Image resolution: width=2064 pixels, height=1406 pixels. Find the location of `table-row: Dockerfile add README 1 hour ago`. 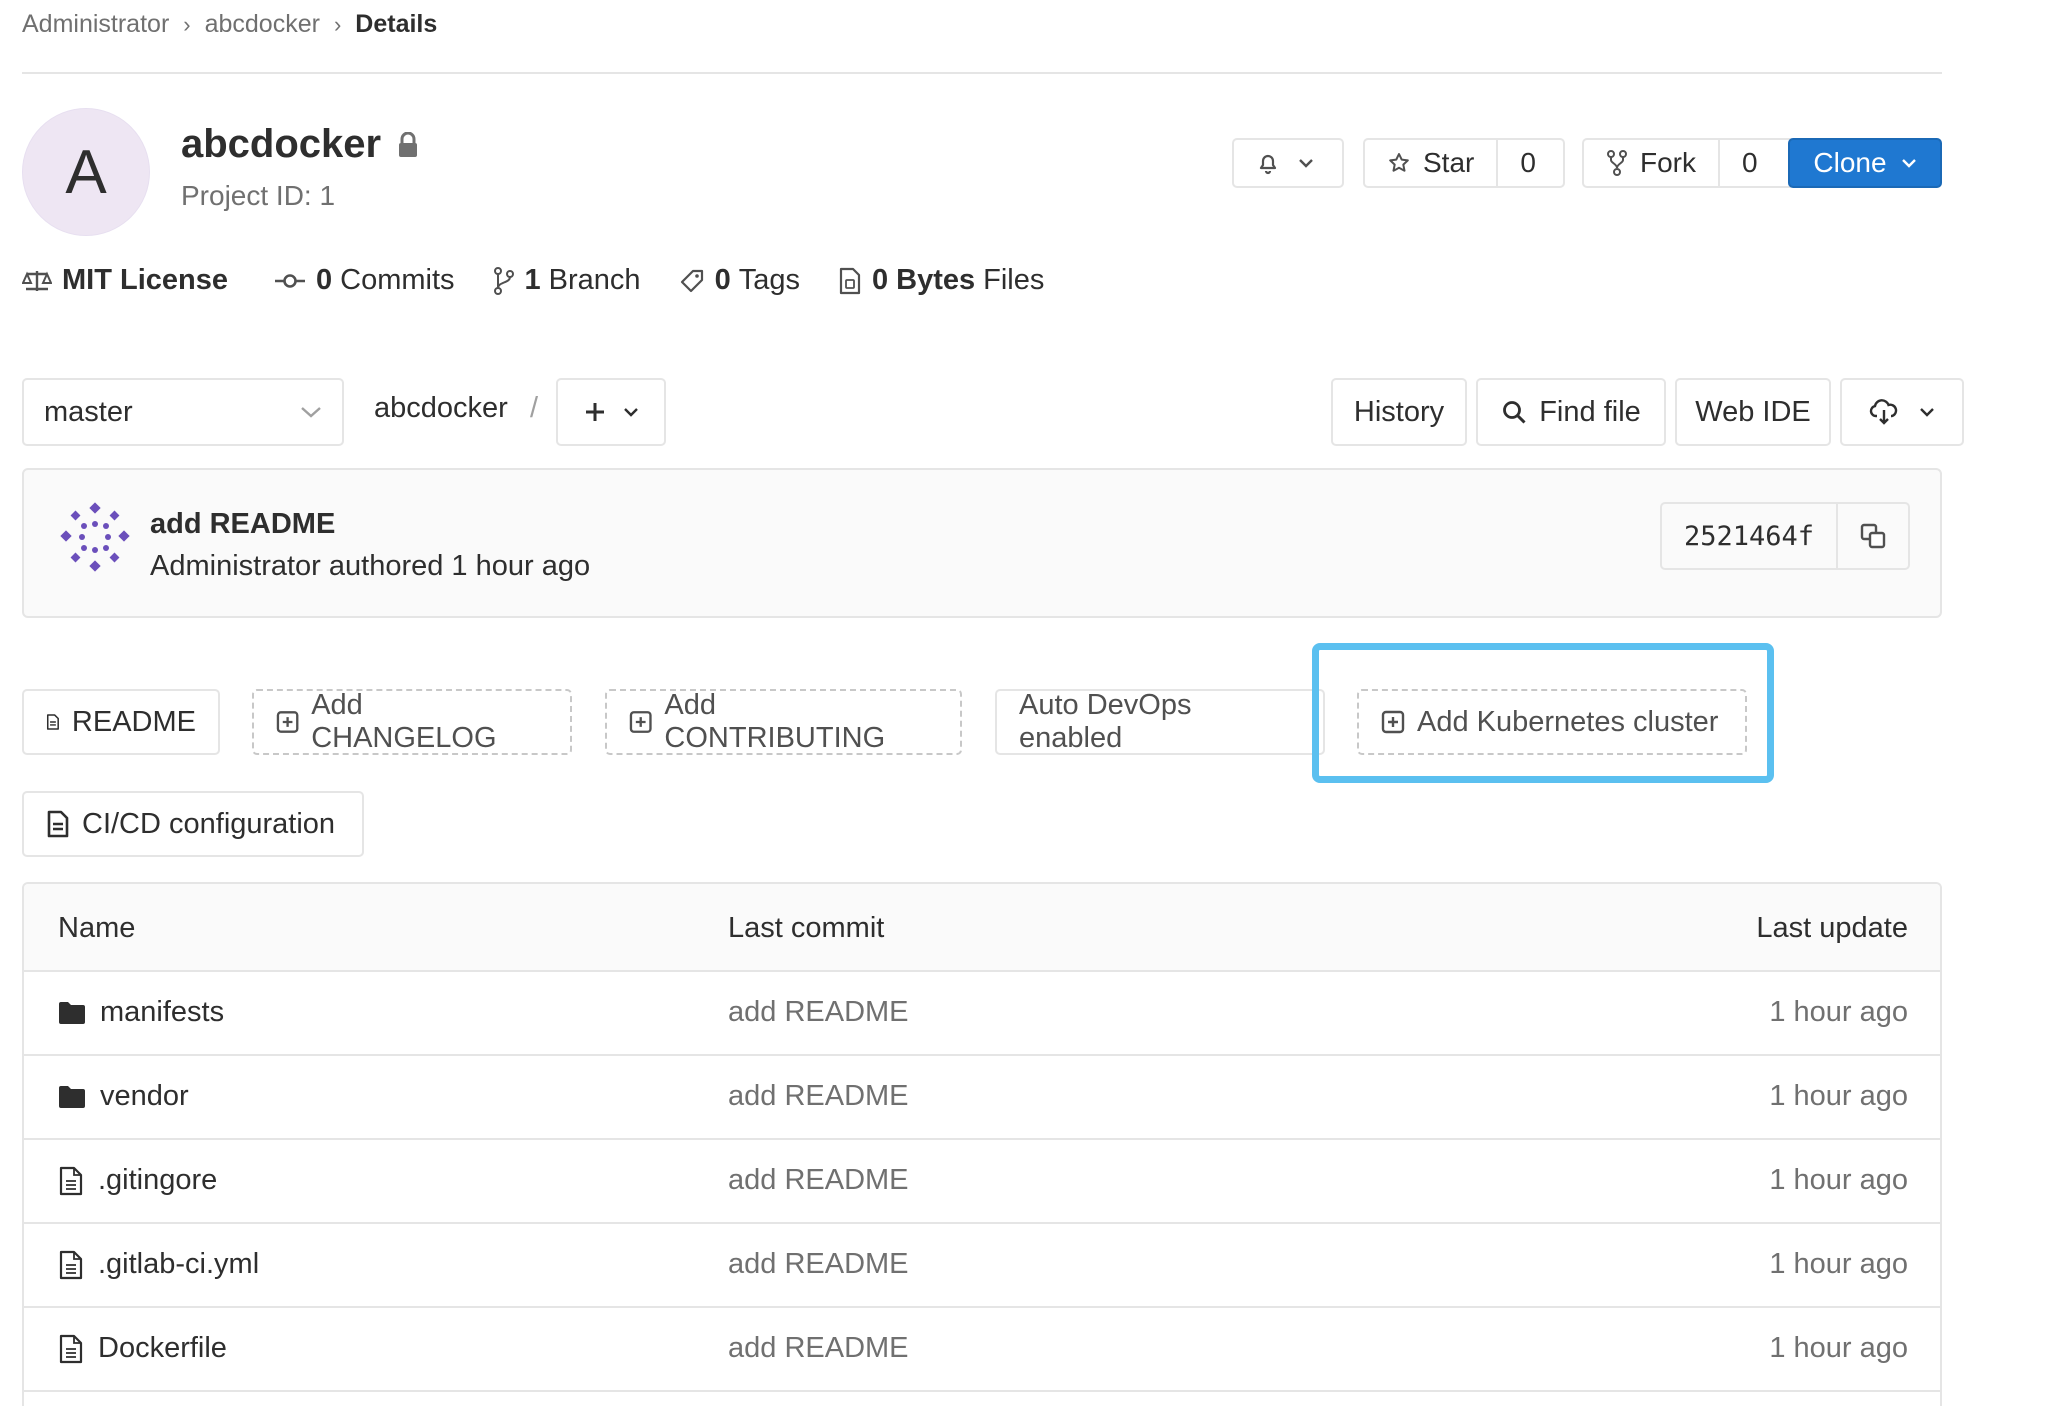

table-row: Dockerfile add README 1 hour ago is located at coordinates (982, 1350).